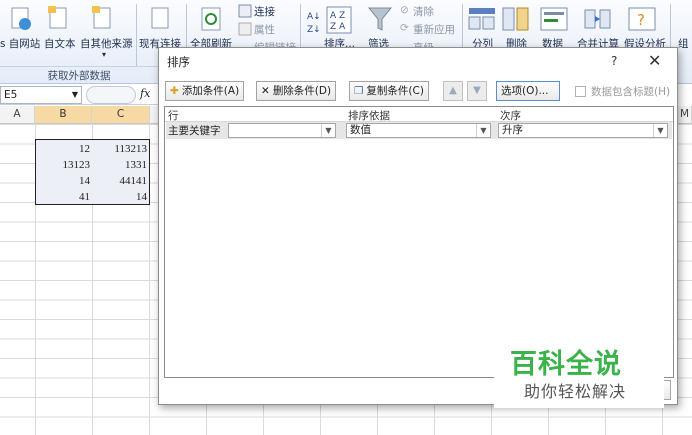 This screenshot has width=692, height=435. Describe the element at coordinates (20, 43) in the screenshot. I see `from-web-button: s 自网站` at that location.